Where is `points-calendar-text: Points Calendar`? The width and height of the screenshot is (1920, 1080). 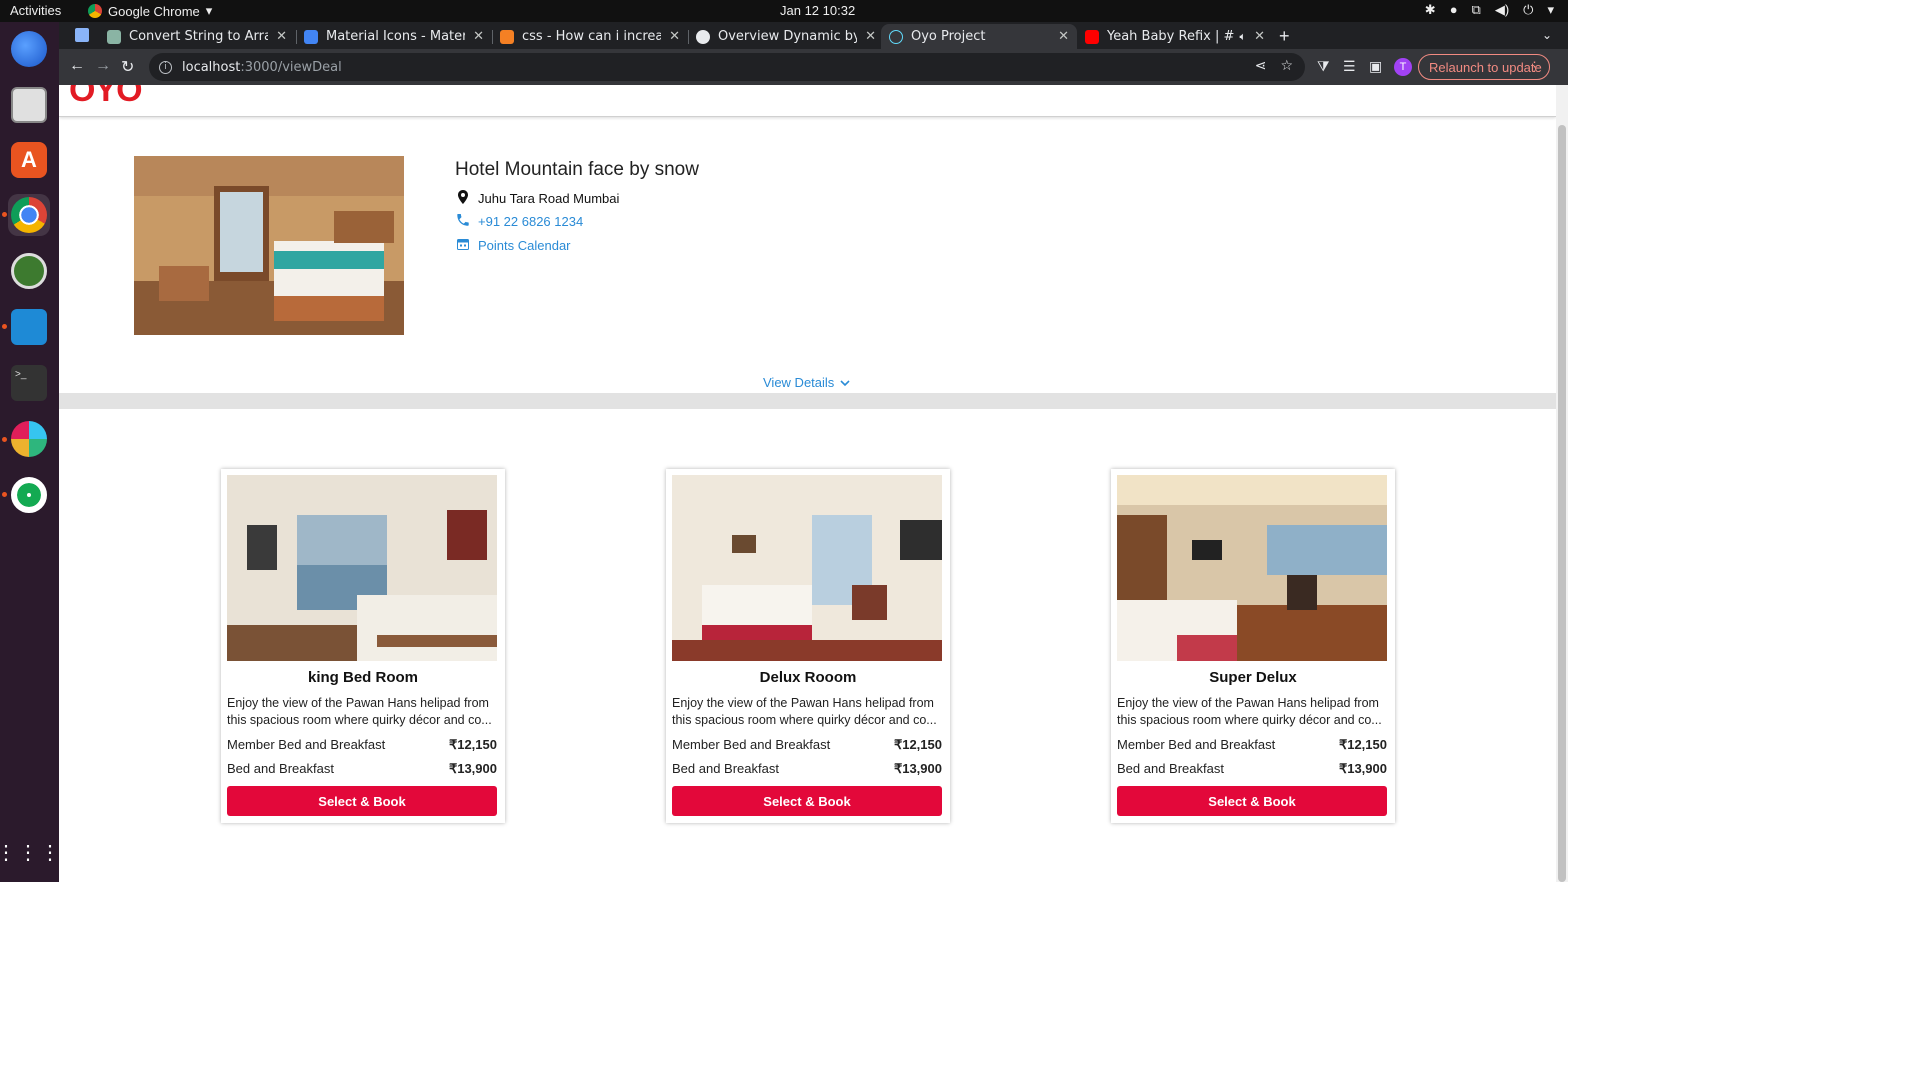
points-calendar-text: Points Calendar is located at coordinates (524, 245).